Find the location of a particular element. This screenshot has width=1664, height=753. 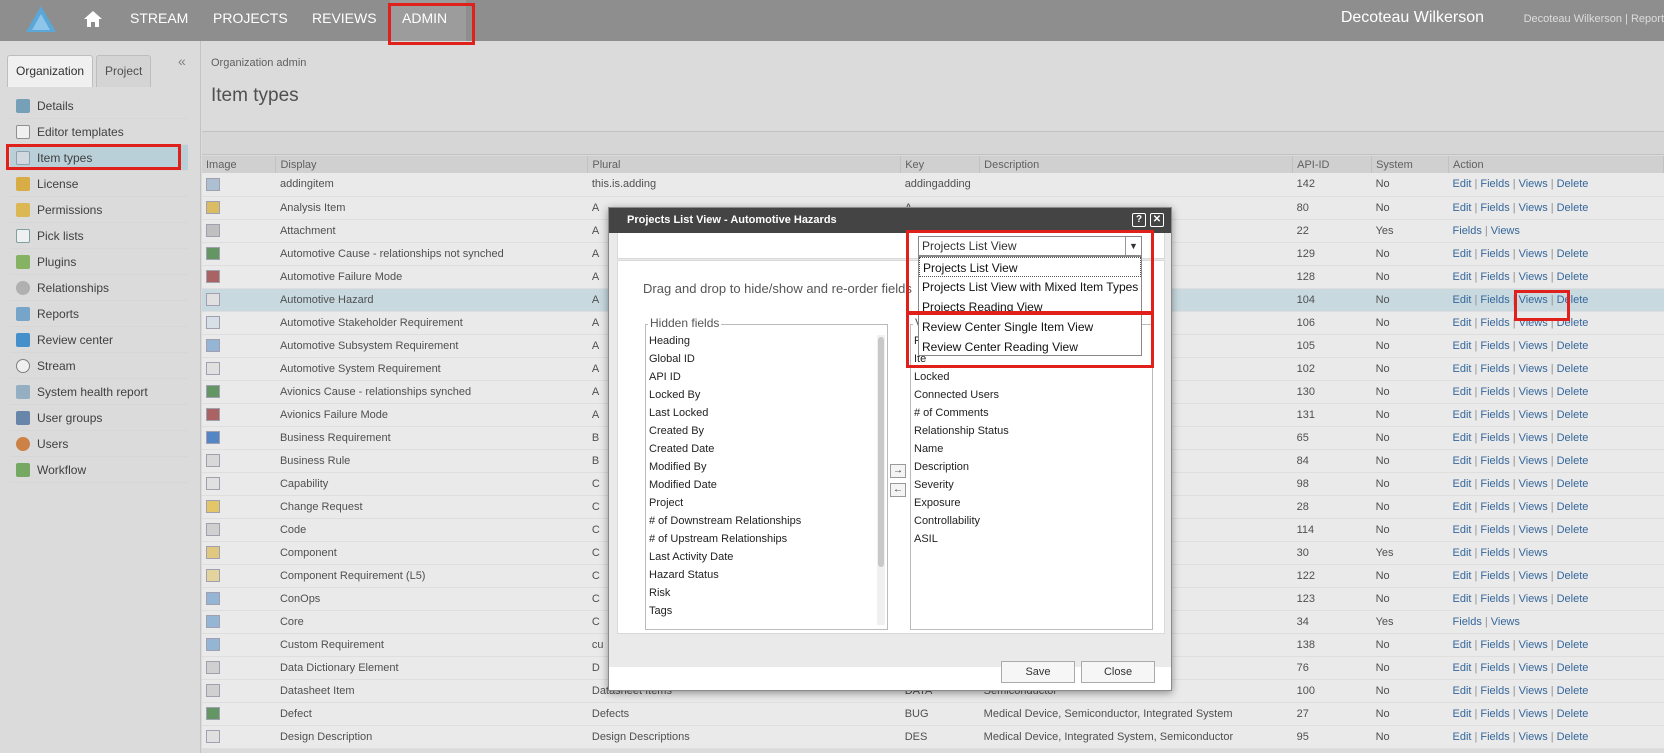

hidden-field-item: Heading is located at coordinates (760, 341).